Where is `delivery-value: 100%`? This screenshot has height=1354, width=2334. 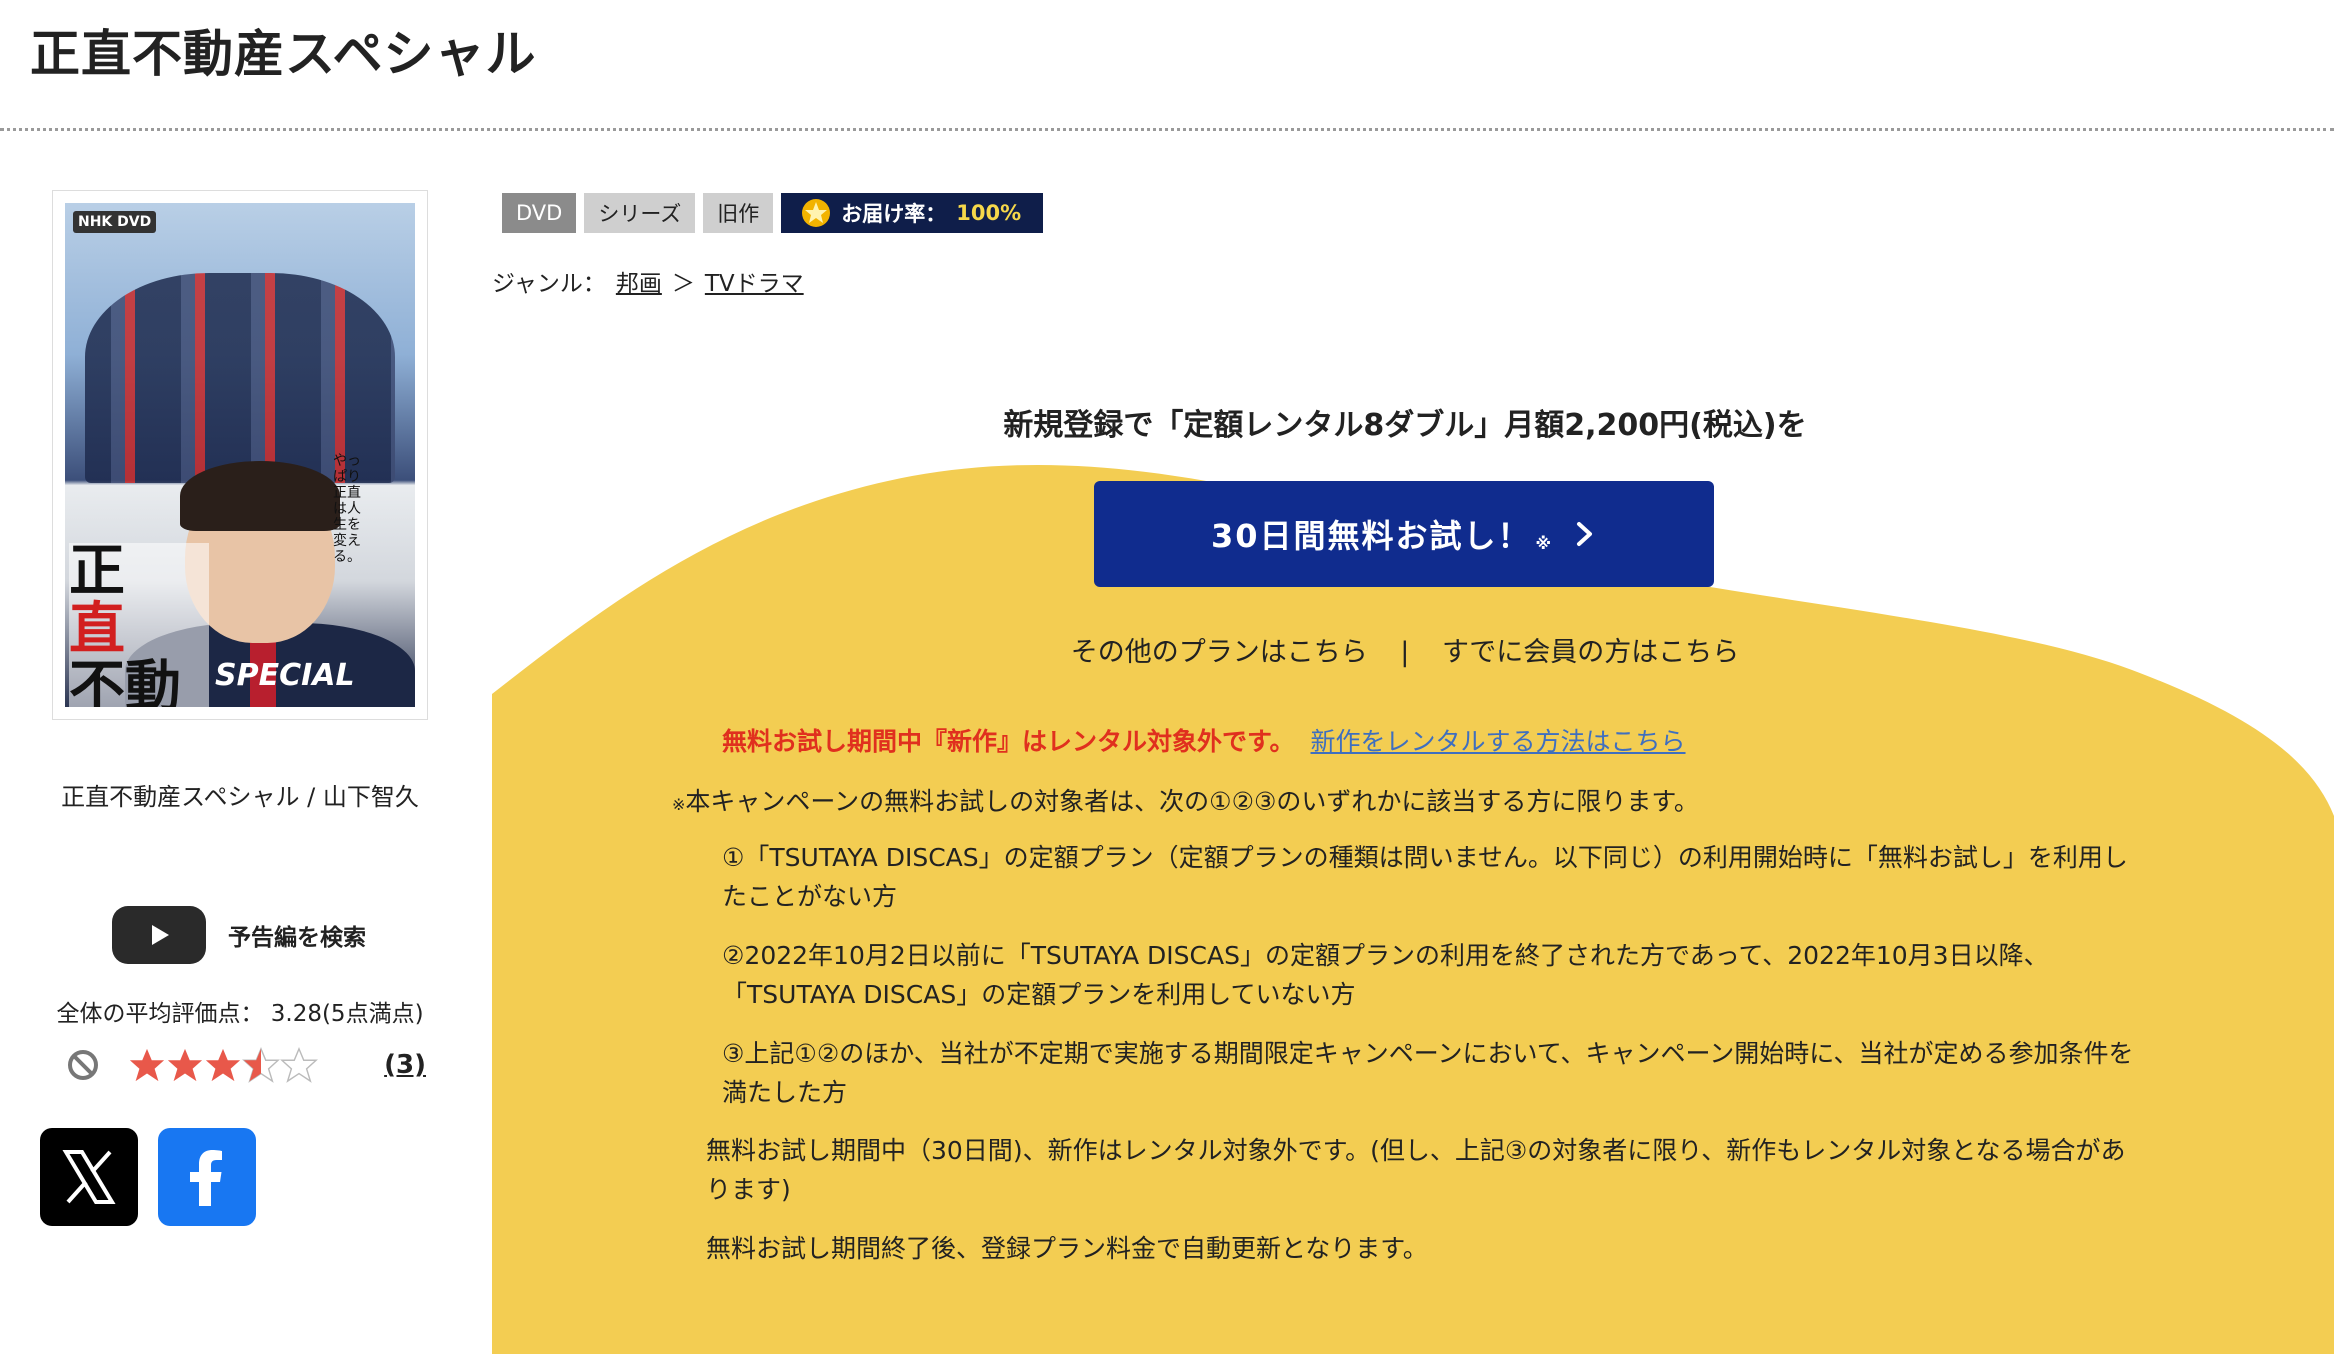 delivery-value: 100% is located at coordinates (989, 213).